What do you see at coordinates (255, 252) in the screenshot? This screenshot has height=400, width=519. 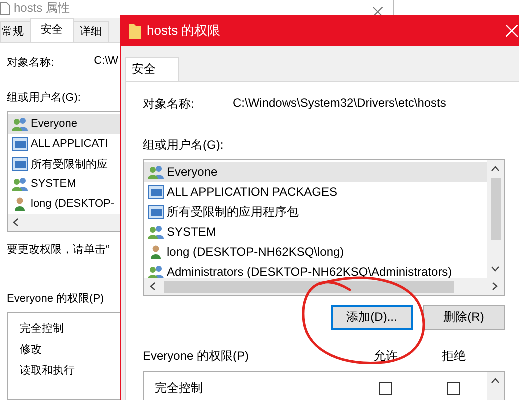 I see `user-name: long (DESKTOP-NH62KSQ\long)` at bounding box center [255, 252].